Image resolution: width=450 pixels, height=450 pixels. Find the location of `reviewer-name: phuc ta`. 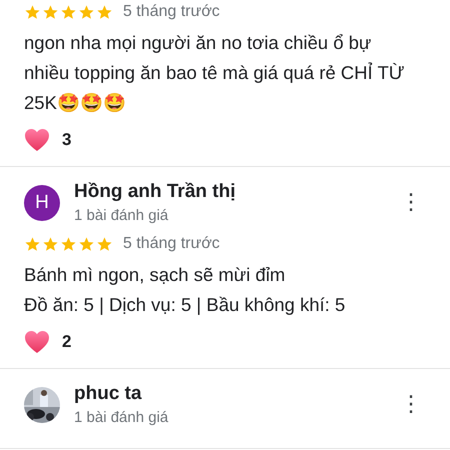

reviewer-name: phuc ta is located at coordinates (228, 394).